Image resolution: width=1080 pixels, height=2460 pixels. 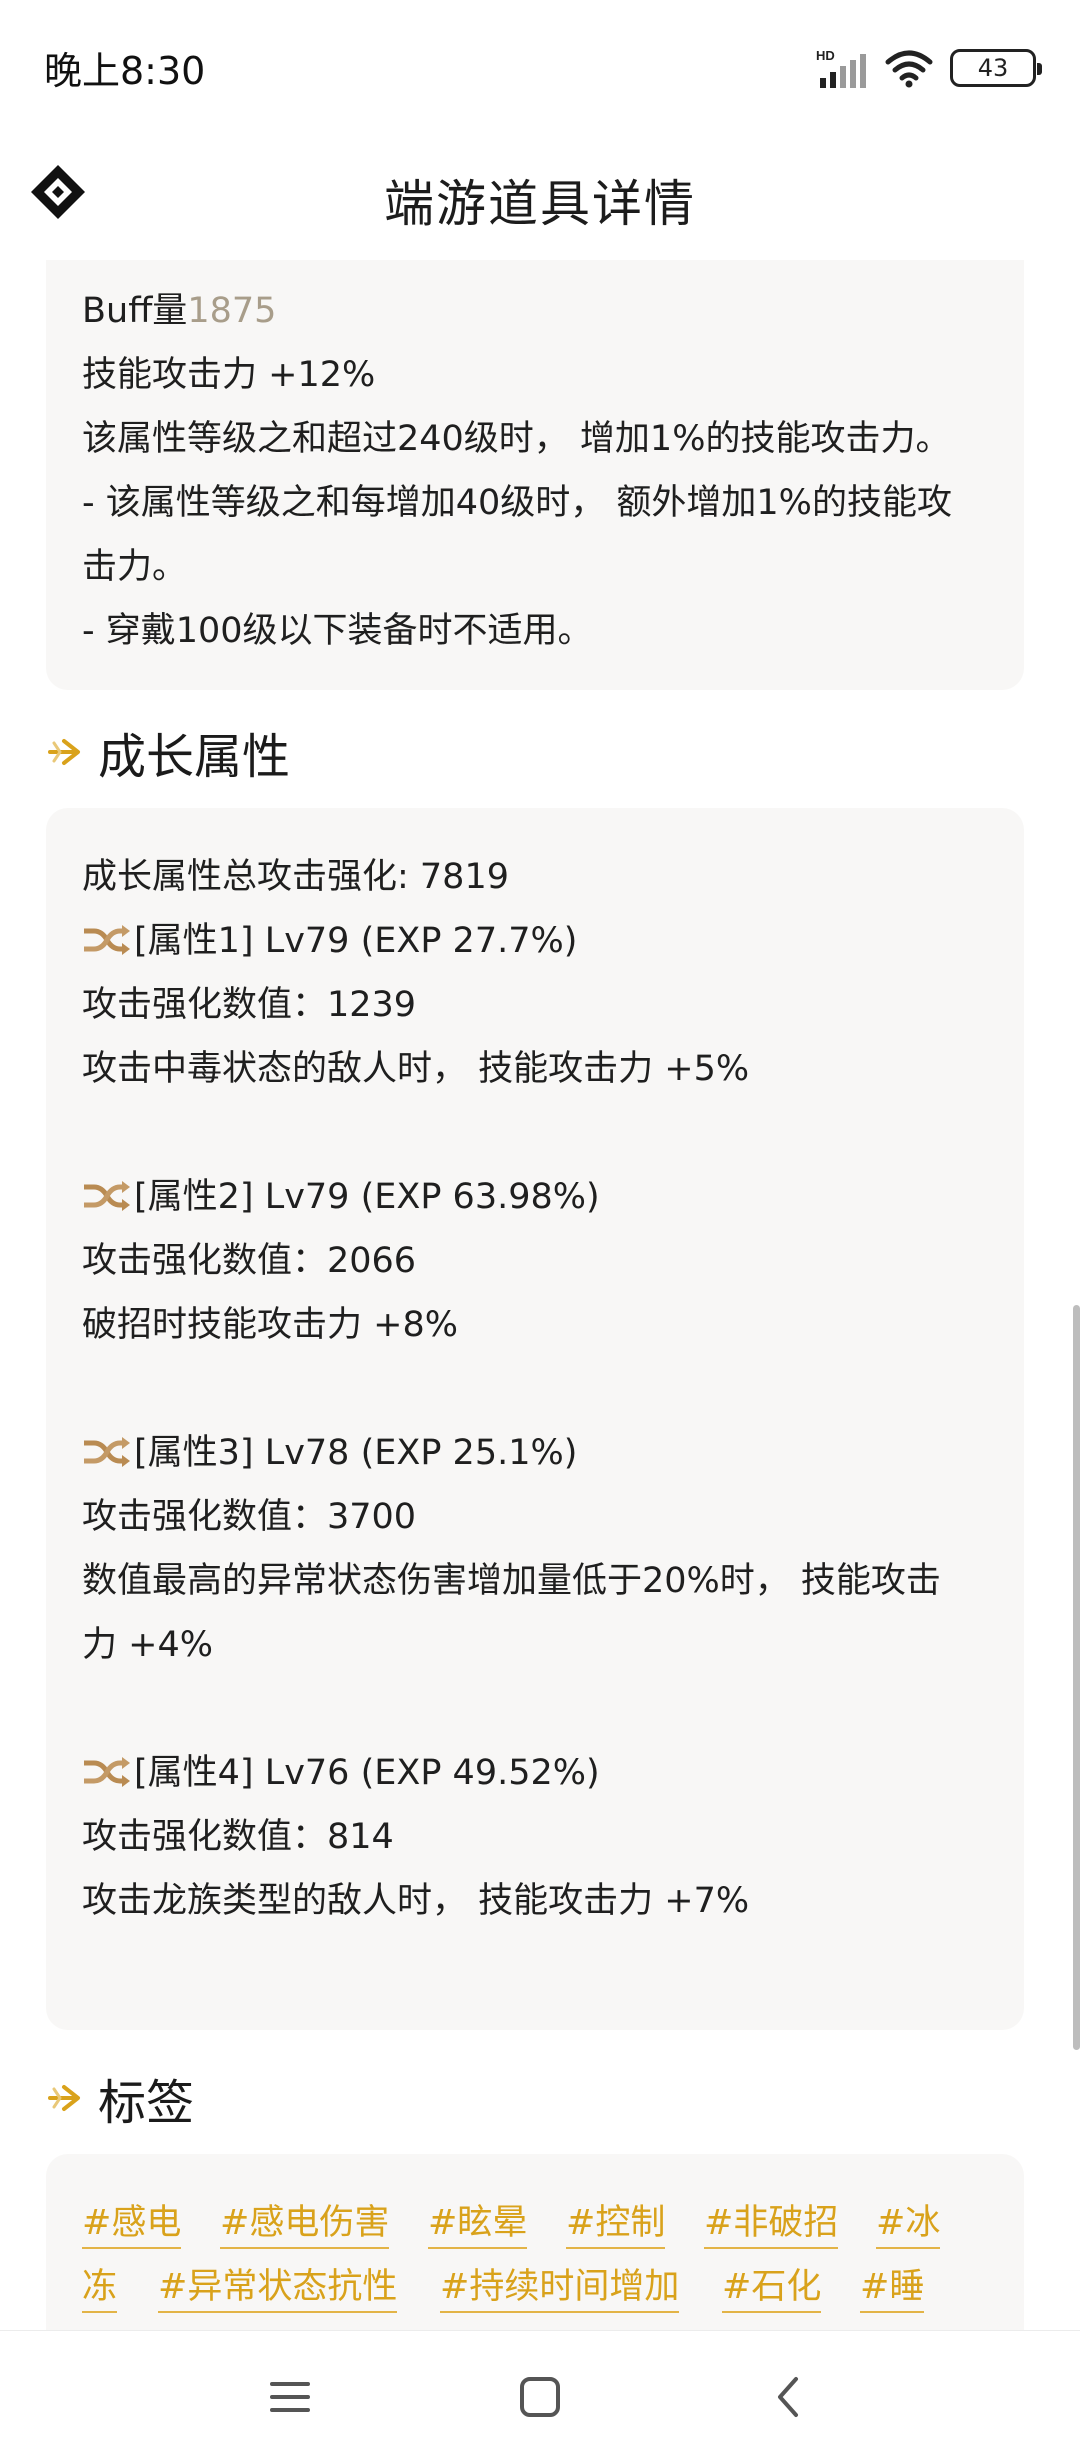 What do you see at coordinates (270, 1325) in the screenshot?
I see `attribute-effect: 破招时技能攻击力 +8%` at bounding box center [270, 1325].